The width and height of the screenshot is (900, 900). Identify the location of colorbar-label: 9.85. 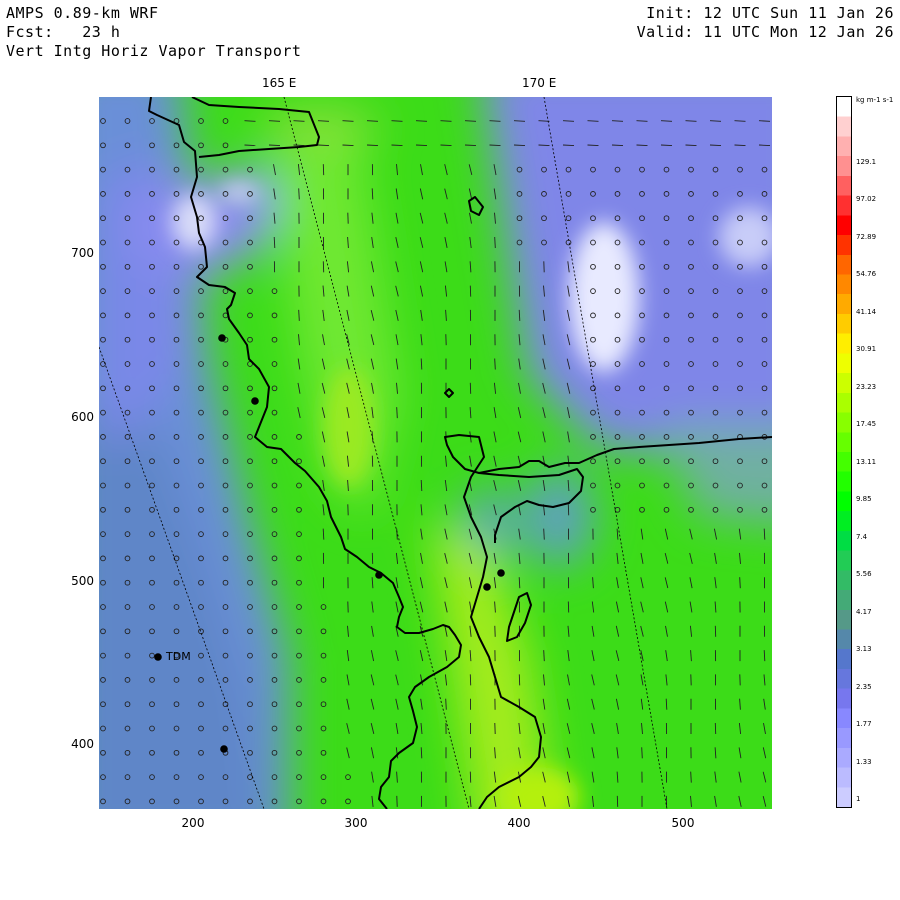
(864, 499).